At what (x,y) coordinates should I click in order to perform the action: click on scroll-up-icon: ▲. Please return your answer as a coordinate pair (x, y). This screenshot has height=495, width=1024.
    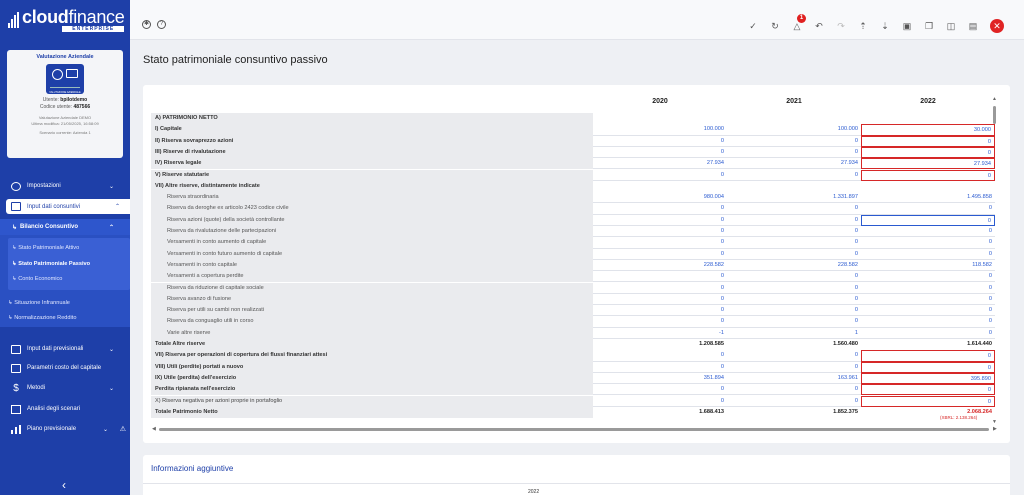
    Looking at the image, I should click on (994, 99).